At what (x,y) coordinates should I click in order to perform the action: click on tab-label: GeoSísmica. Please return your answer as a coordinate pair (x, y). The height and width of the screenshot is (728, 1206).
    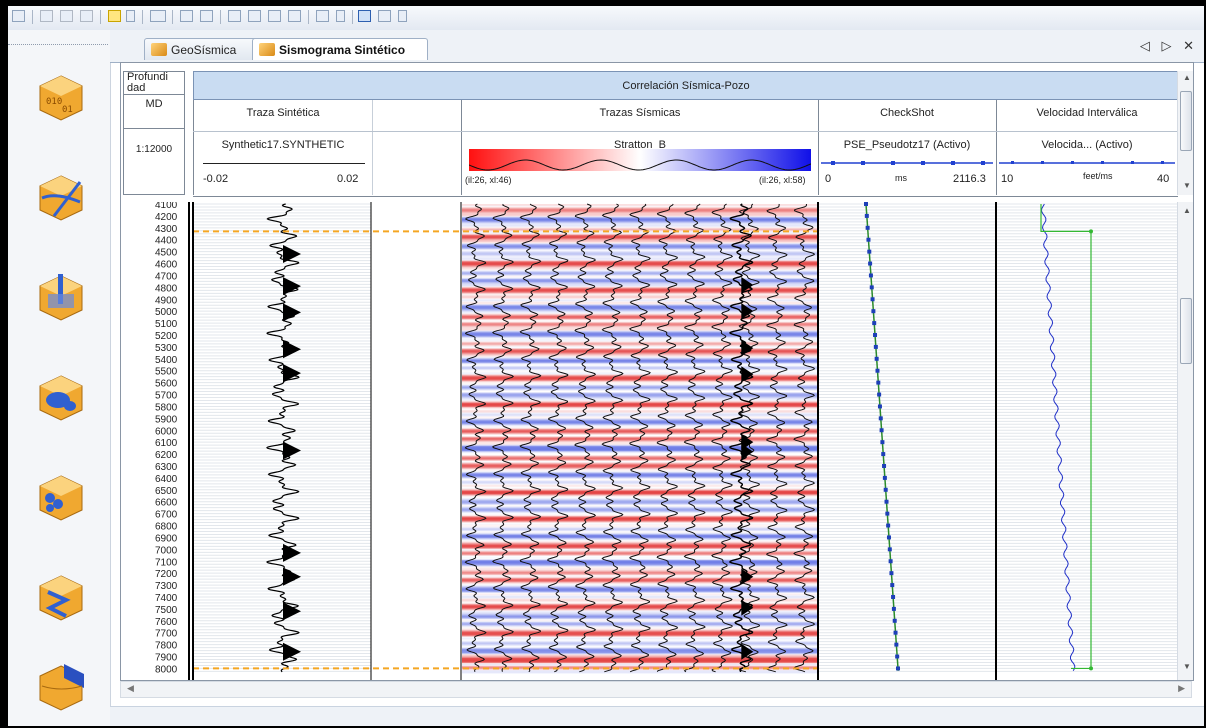
    Looking at the image, I should click on (204, 50).